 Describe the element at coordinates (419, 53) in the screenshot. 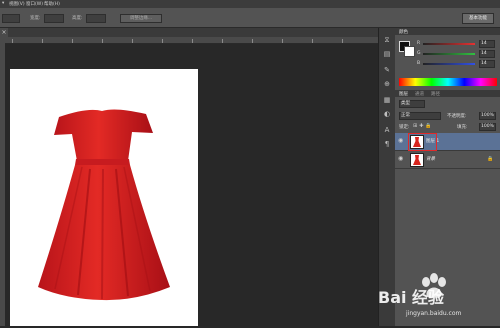

I see `green-label: G` at that location.